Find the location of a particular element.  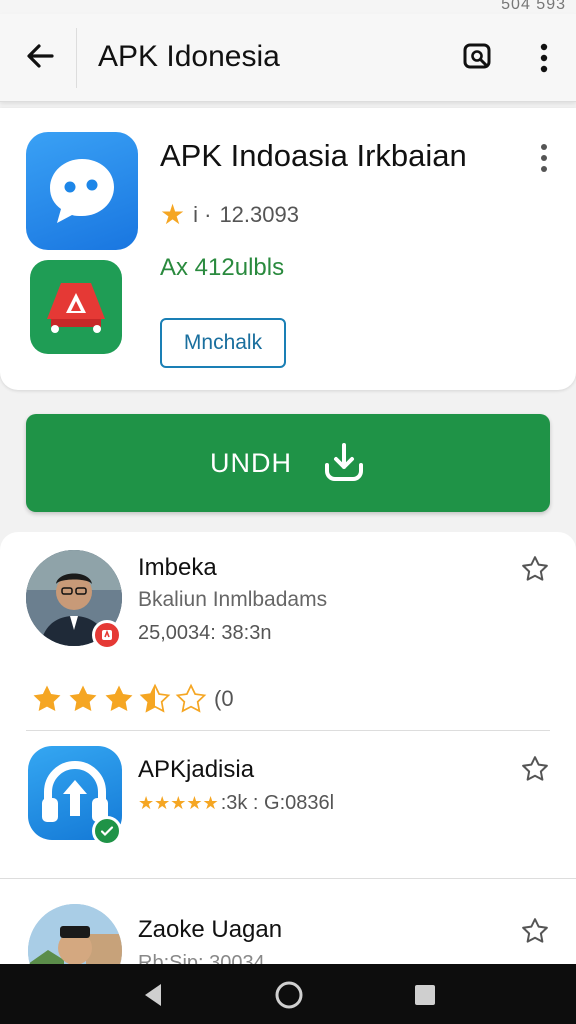

app-bar-divider is located at coordinates (76, 58).